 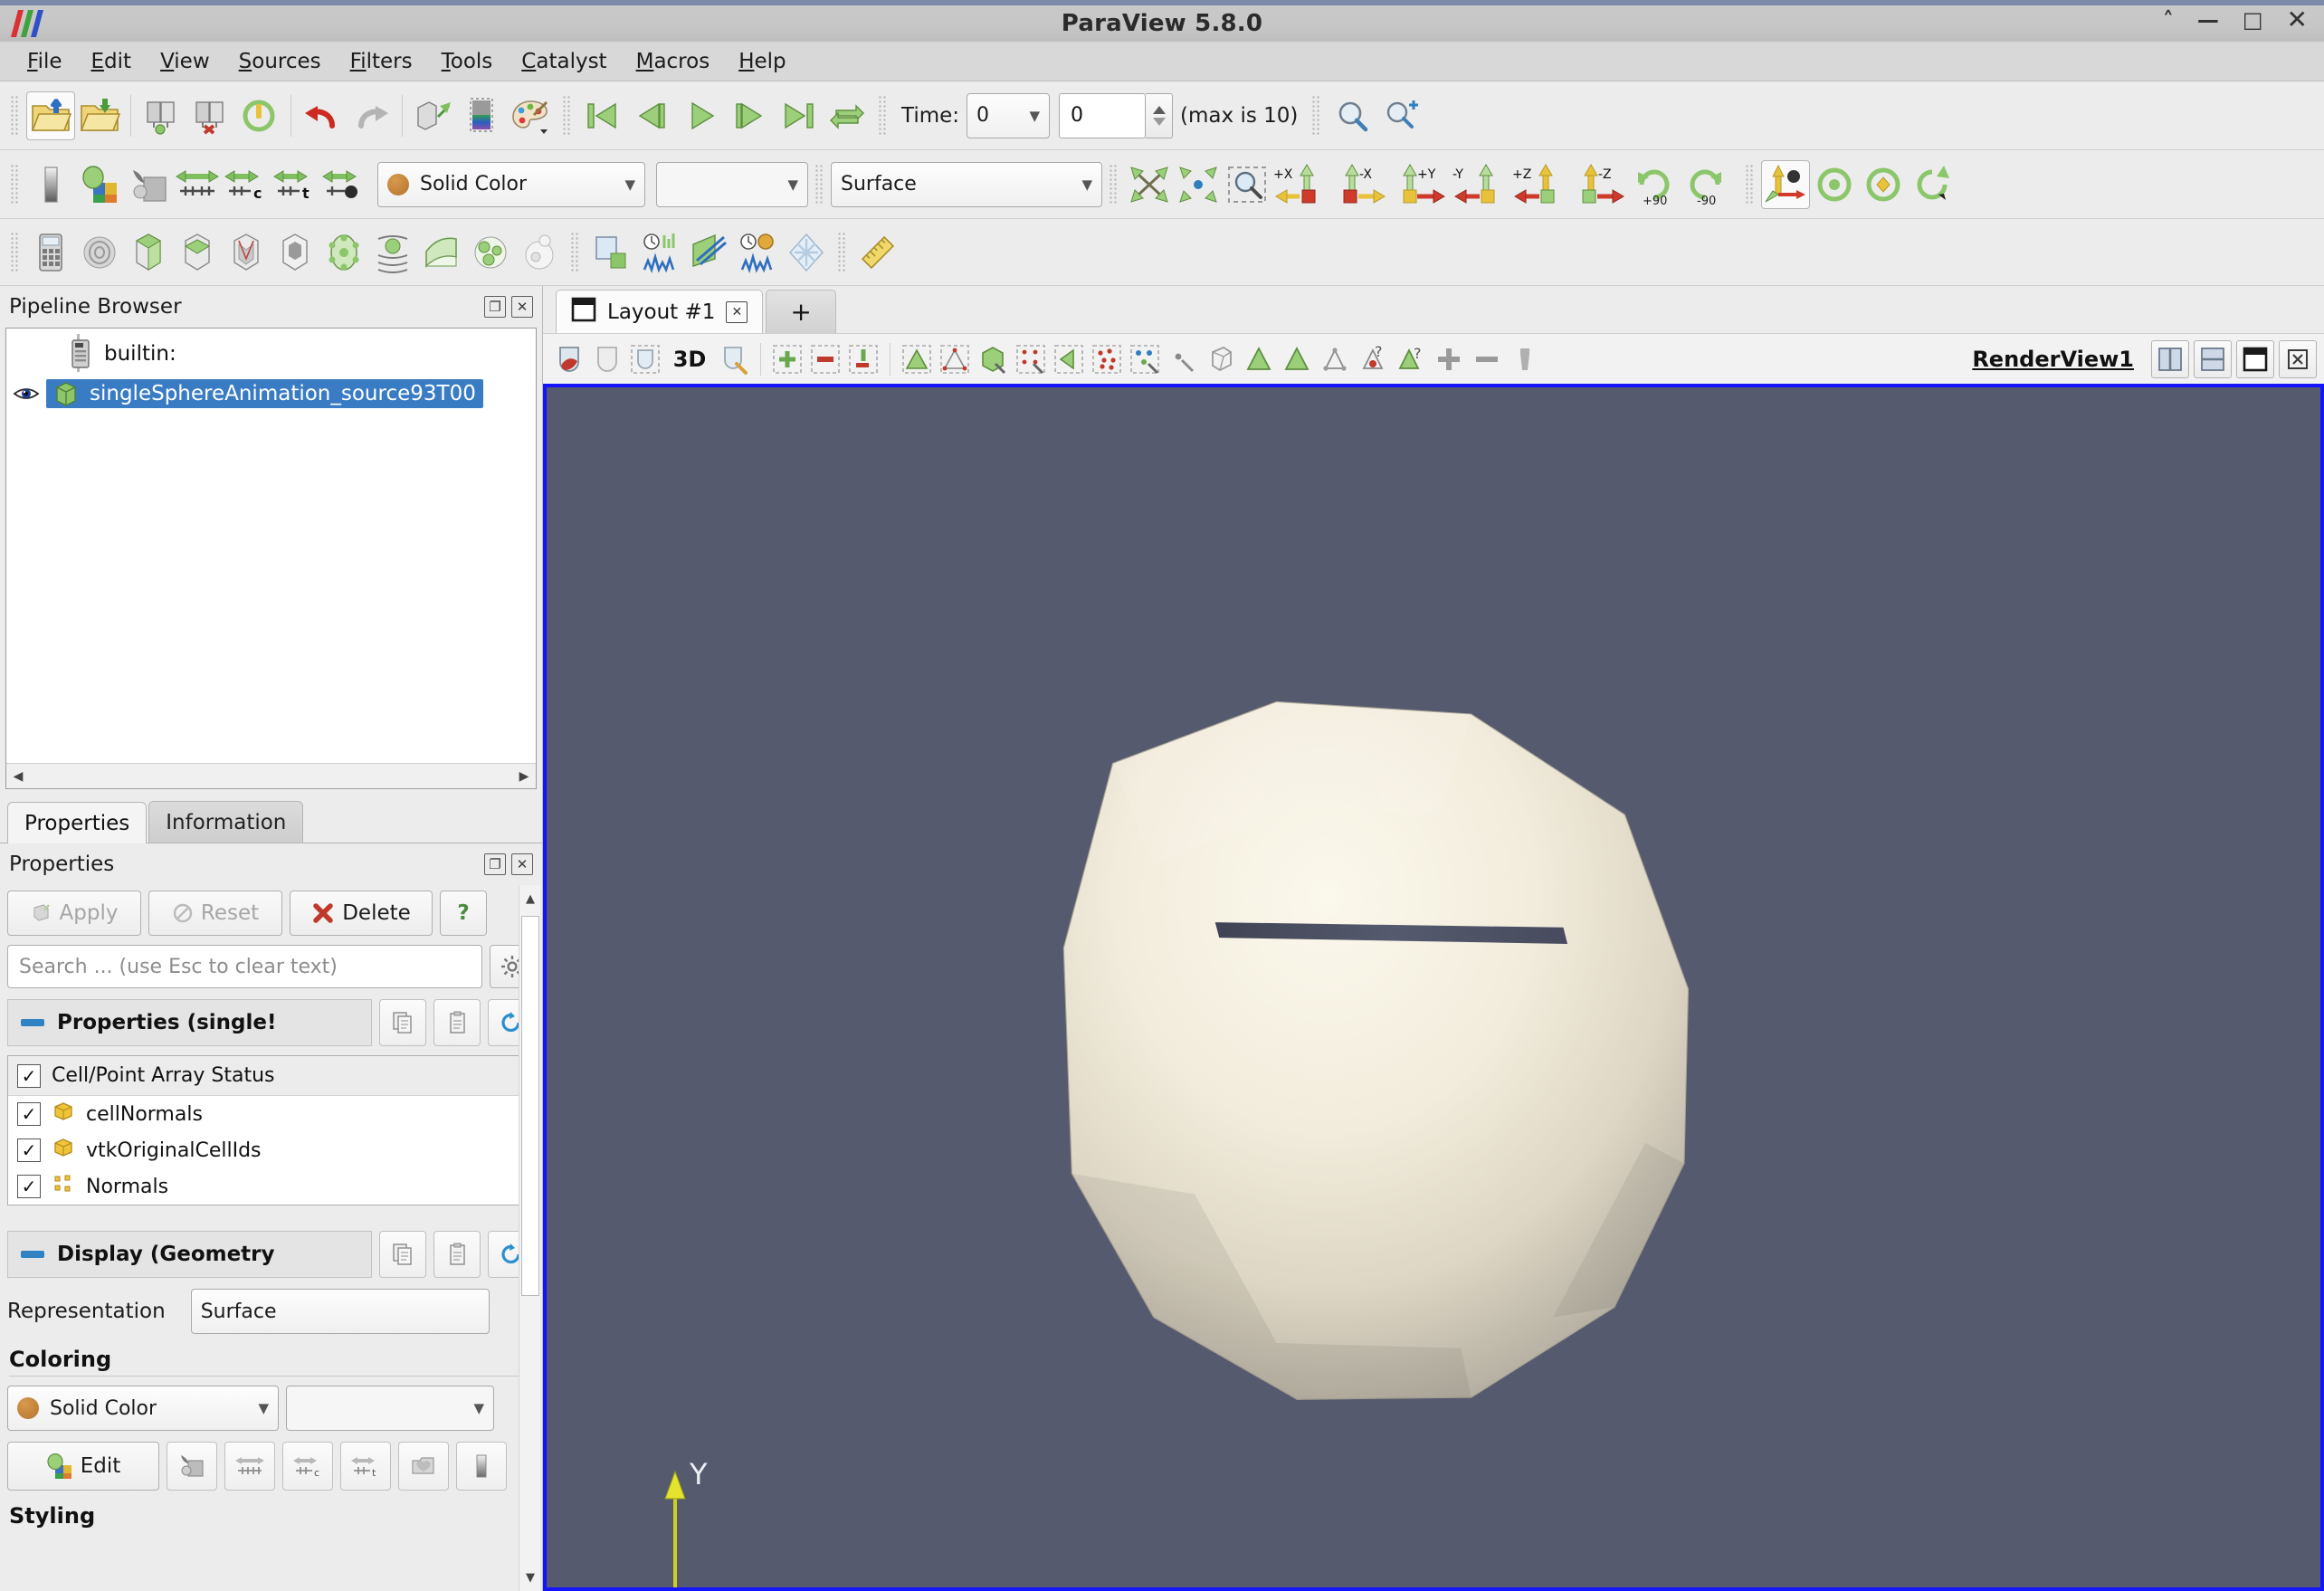 What do you see at coordinates (569, 359) in the screenshot?
I see `interact-icon` at bounding box center [569, 359].